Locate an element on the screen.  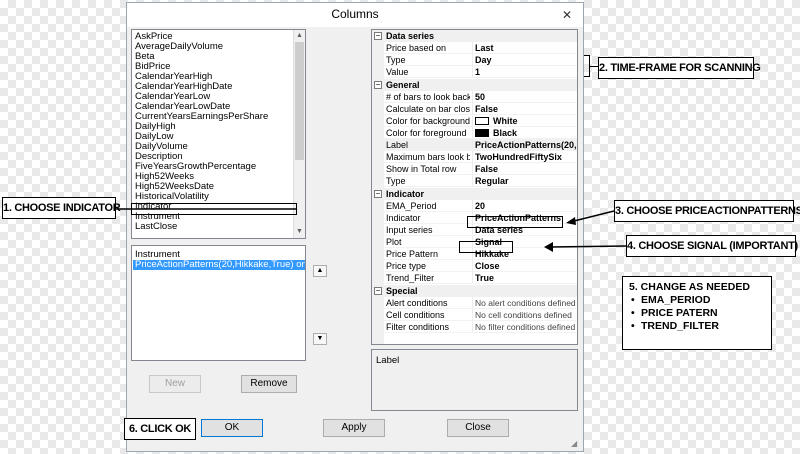
annotation-click-ok: 6. CLICK OK is located at coordinates (160, 429).